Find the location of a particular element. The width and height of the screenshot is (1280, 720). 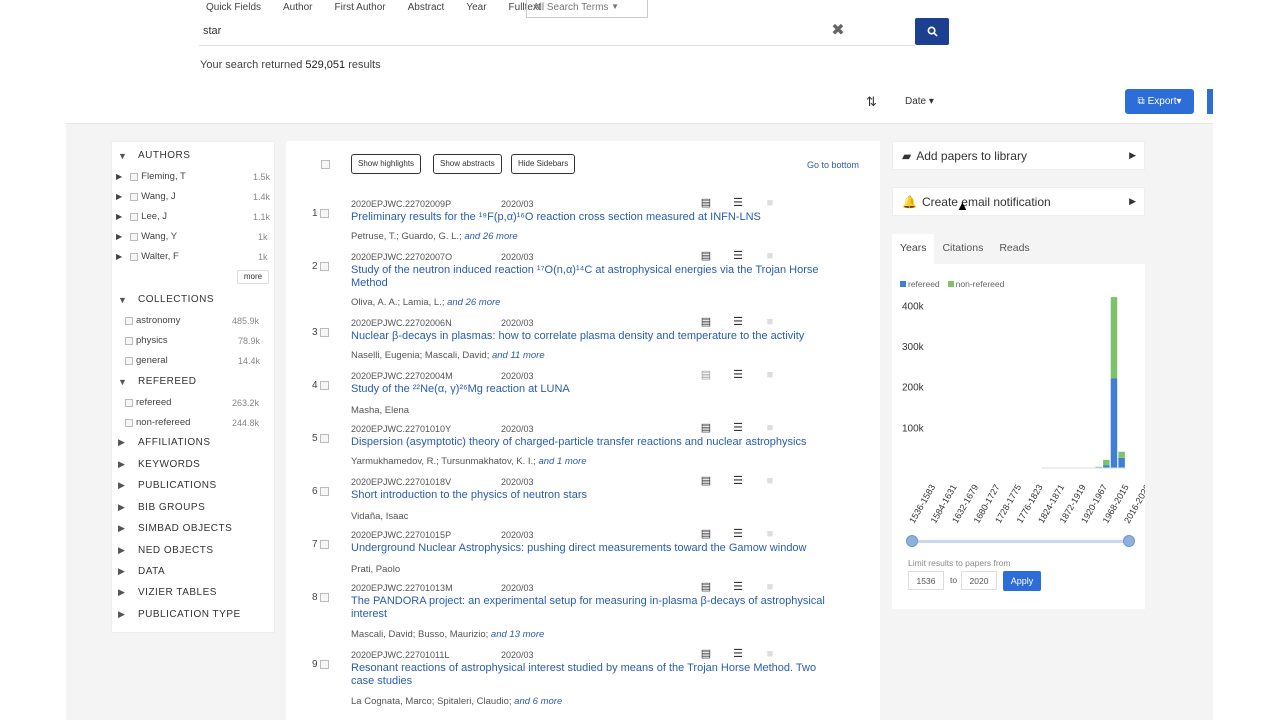

show-highlights-button: Show highlights is located at coordinates (386, 164).